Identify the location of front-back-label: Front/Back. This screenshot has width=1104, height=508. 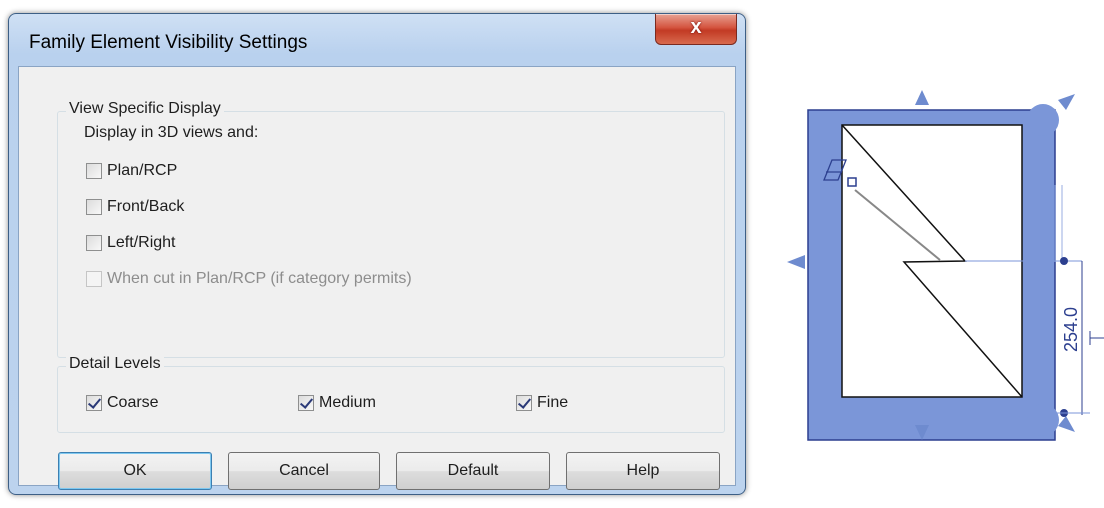
(146, 206).